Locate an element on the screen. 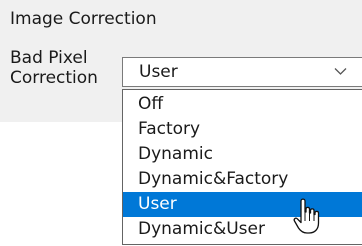 This screenshot has height=246, width=362. bad-pixel-correction-select: User is located at coordinates (242, 72).